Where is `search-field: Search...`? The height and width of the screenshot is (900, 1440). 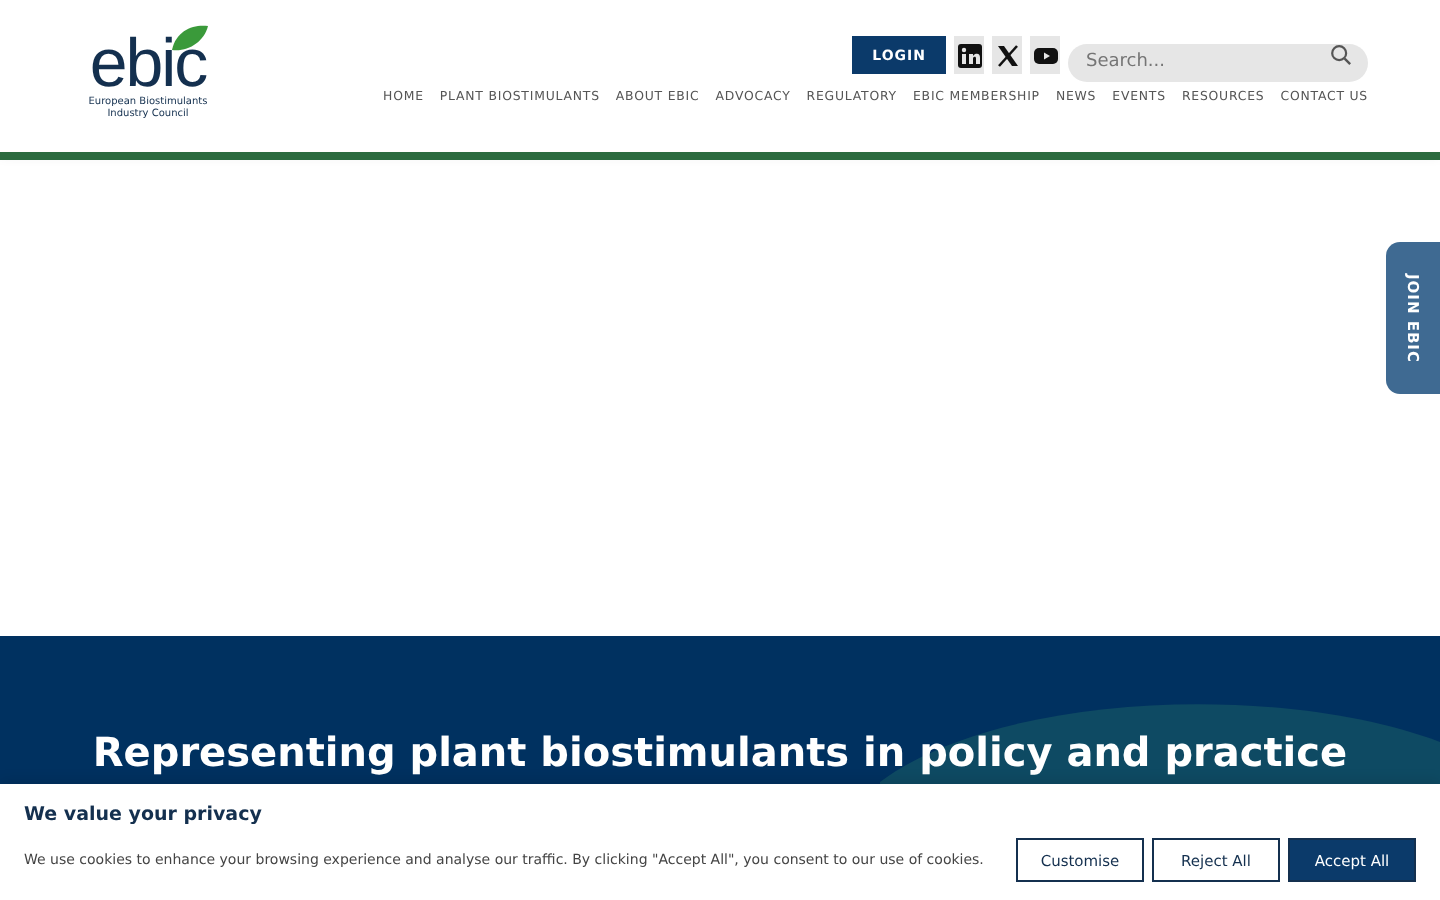 search-field: Search... is located at coordinates (1218, 62).